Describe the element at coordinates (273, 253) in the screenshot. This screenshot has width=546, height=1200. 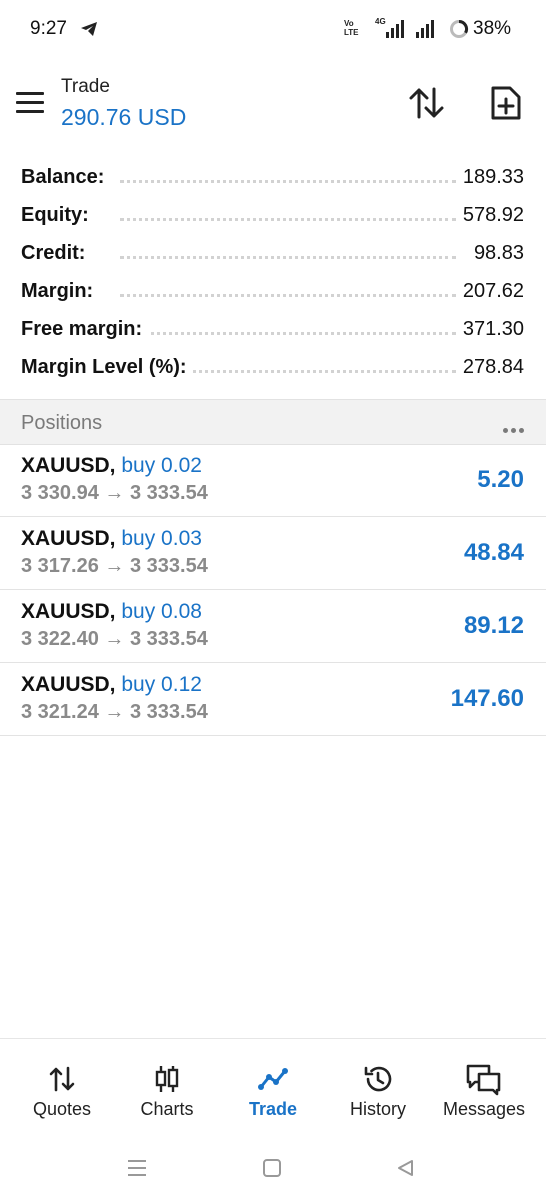
I see `summary-row-credit: Credit: 98.83` at that location.